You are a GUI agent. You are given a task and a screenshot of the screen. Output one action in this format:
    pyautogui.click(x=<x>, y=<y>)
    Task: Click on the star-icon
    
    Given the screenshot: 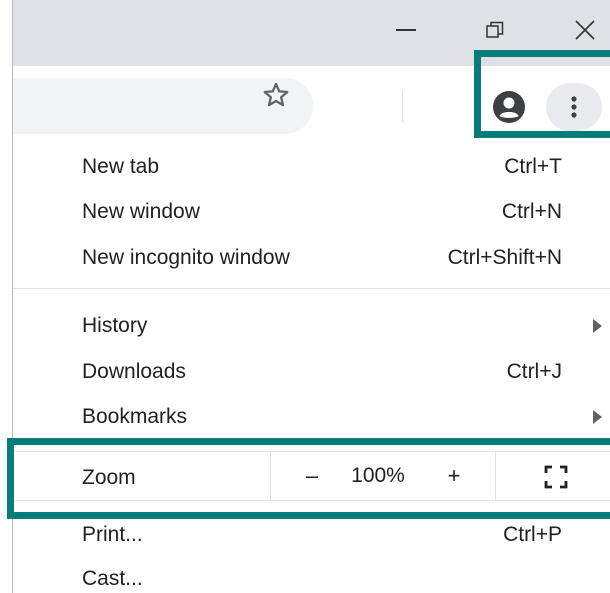 What is the action you would take?
    pyautogui.click(x=276, y=94)
    